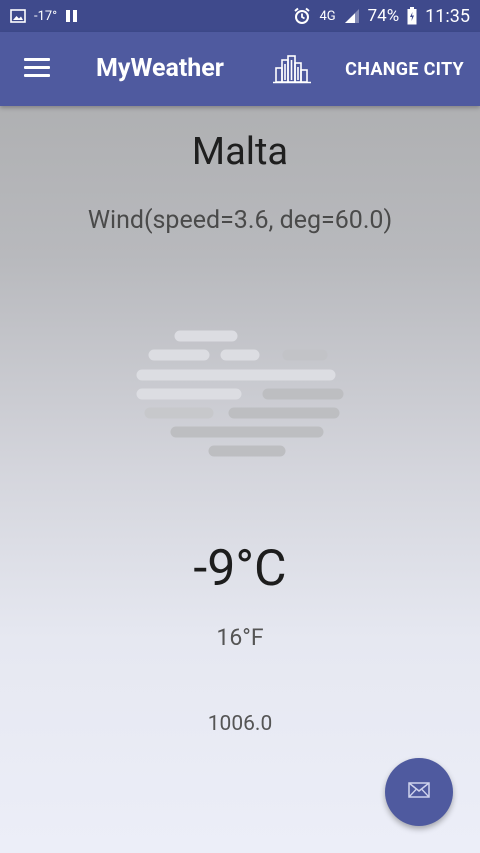 The width and height of the screenshot is (480, 853). What do you see at coordinates (302, 16) in the screenshot?
I see `alarm-icon` at bounding box center [302, 16].